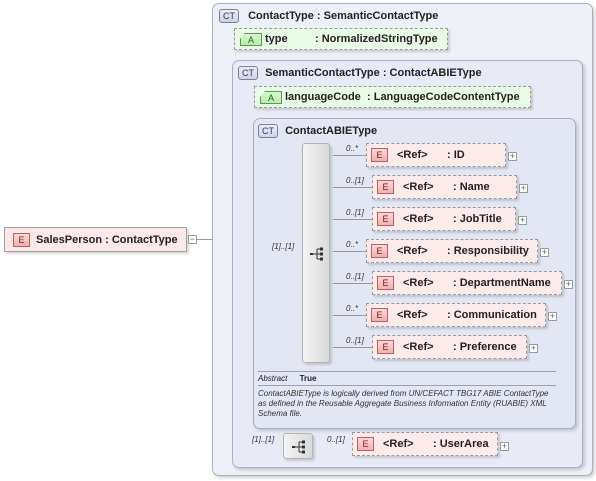 The width and height of the screenshot is (596, 481). What do you see at coordinates (461, 444) in the screenshot?
I see `element-name: : UserArea` at bounding box center [461, 444].